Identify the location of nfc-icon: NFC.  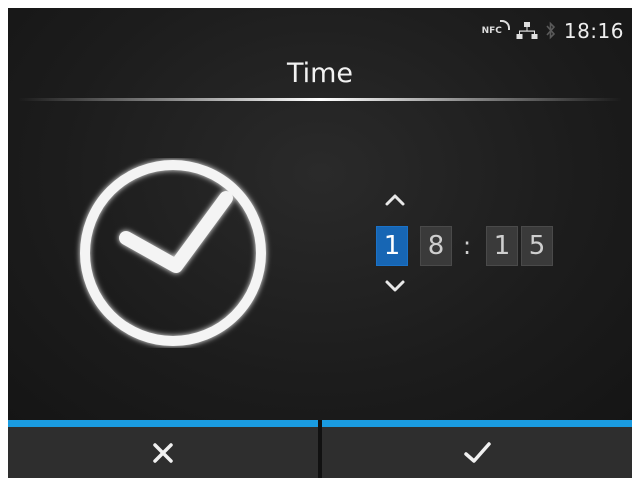
(496, 28).